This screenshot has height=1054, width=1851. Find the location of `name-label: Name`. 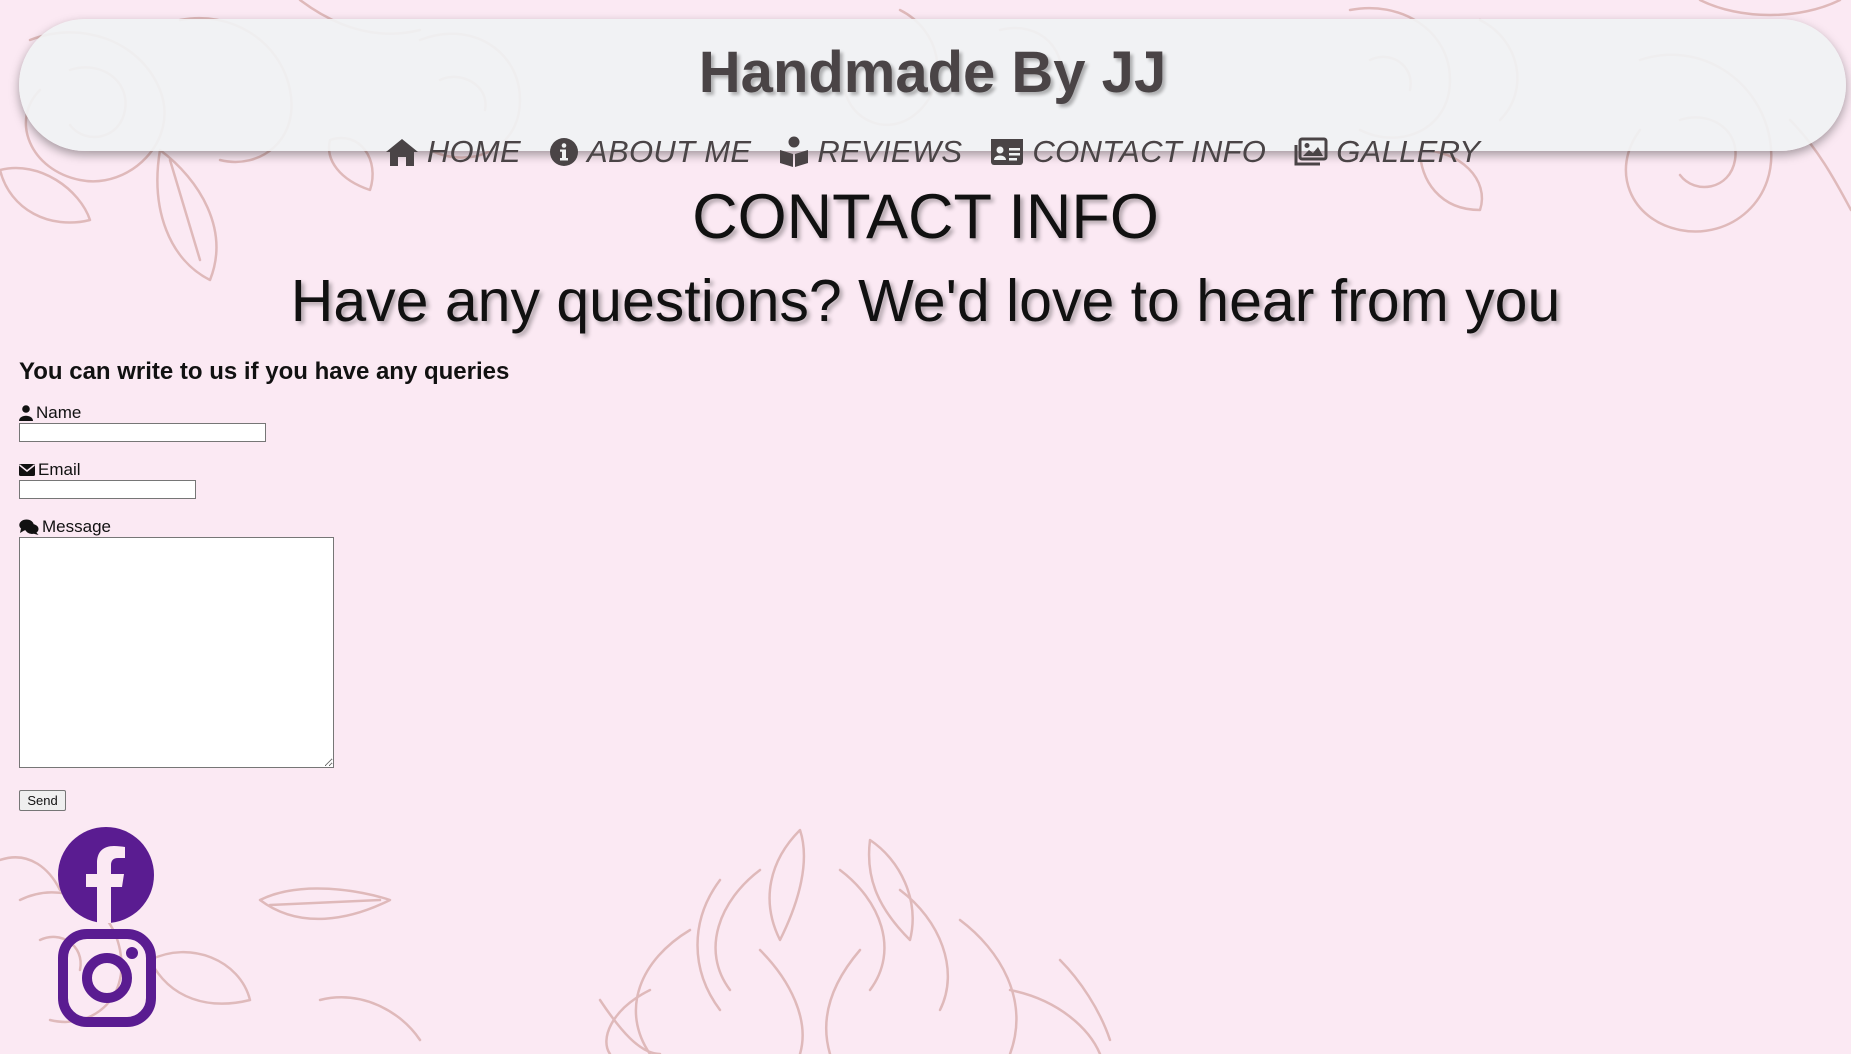

name-label: Name is located at coordinates (50, 413).